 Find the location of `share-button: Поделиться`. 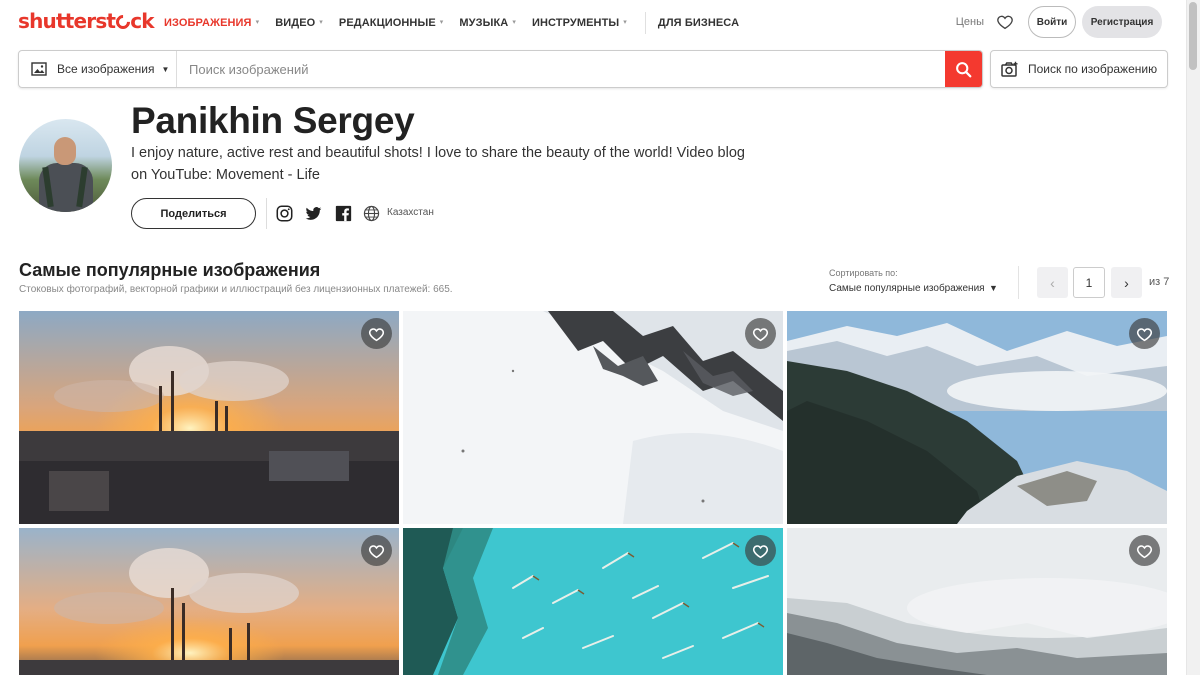

share-button: Поделиться is located at coordinates (193, 213).